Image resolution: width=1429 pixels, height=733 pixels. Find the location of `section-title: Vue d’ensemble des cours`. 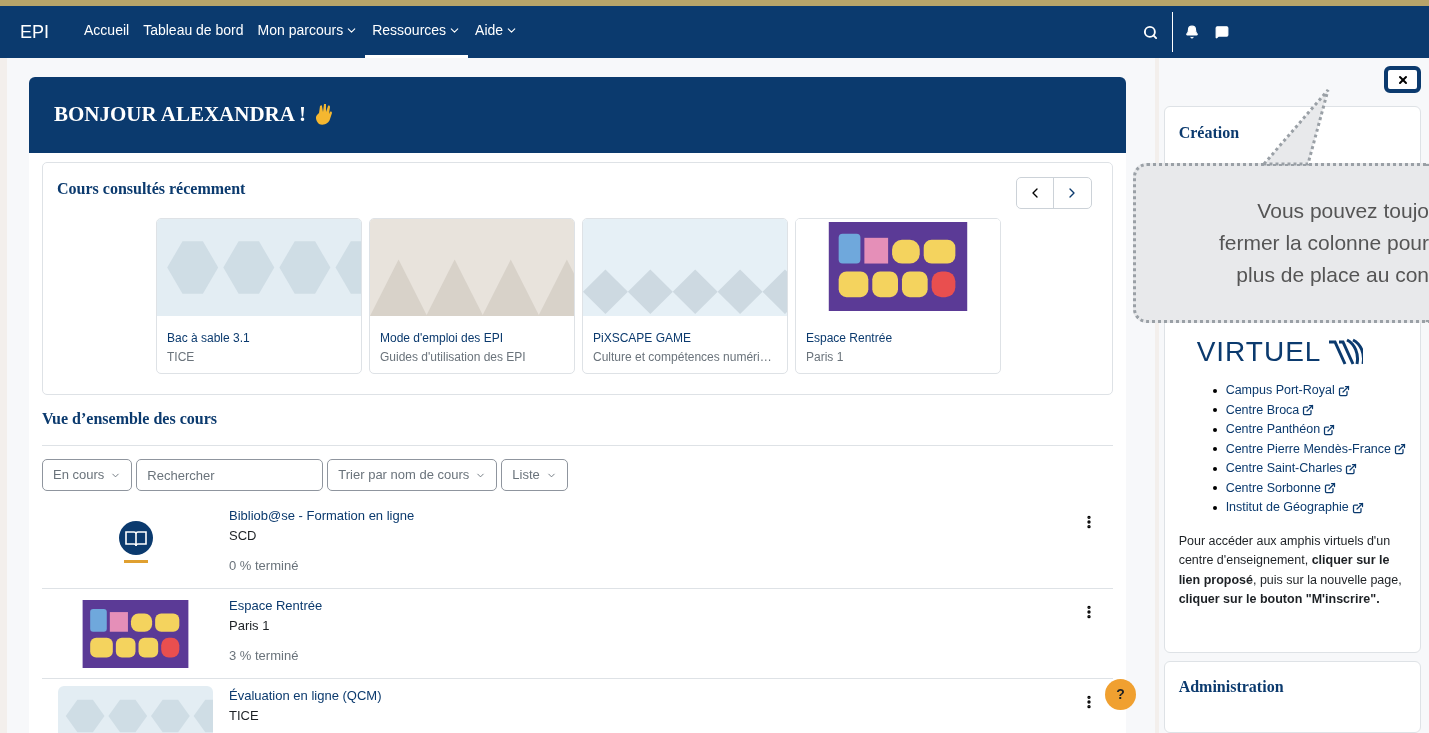

section-title: Vue d’ensemble des cours is located at coordinates (577, 426).